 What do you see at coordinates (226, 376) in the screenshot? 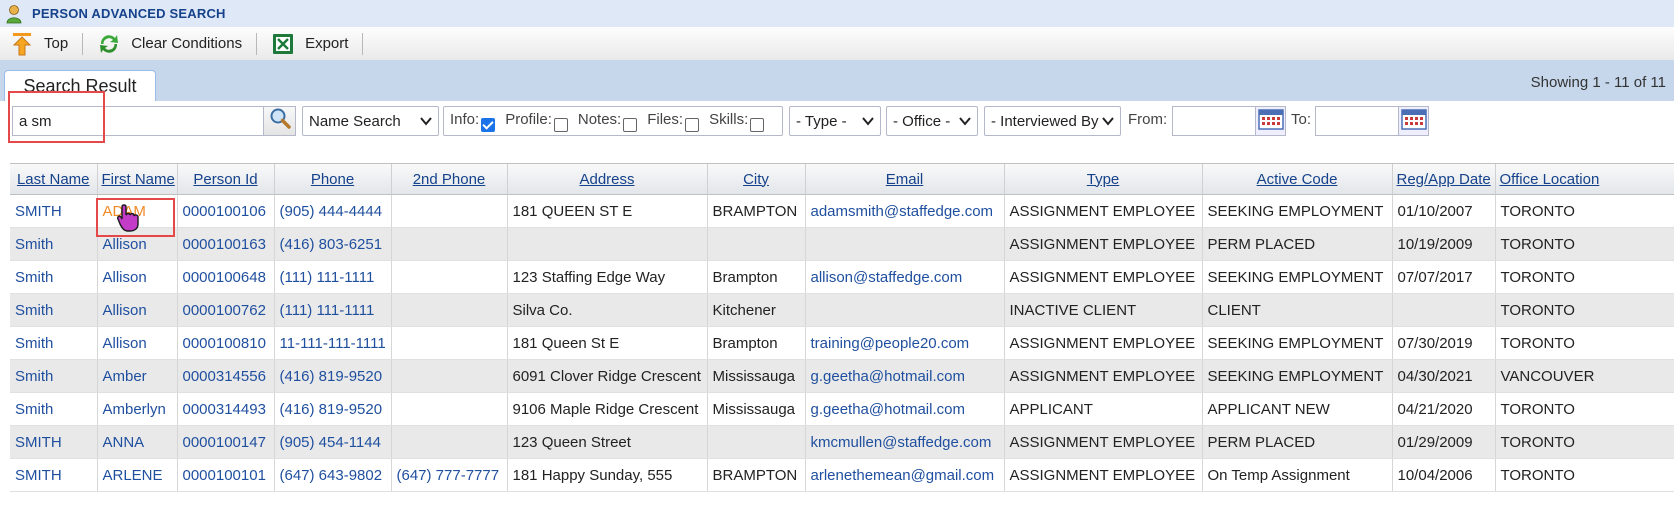
I see `cell-person-id: 0000314556` at bounding box center [226, 376].